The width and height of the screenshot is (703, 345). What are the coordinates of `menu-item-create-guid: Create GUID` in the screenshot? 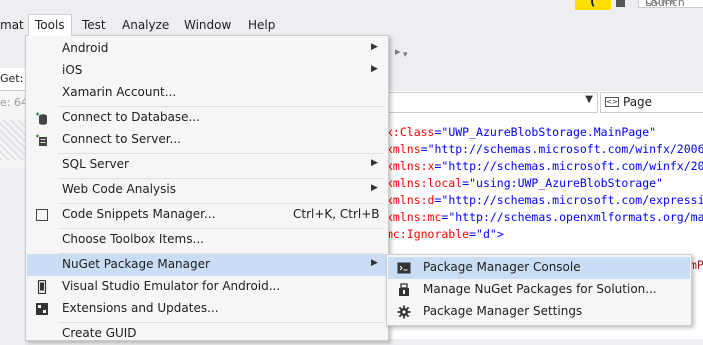 It's located at (207, 334).